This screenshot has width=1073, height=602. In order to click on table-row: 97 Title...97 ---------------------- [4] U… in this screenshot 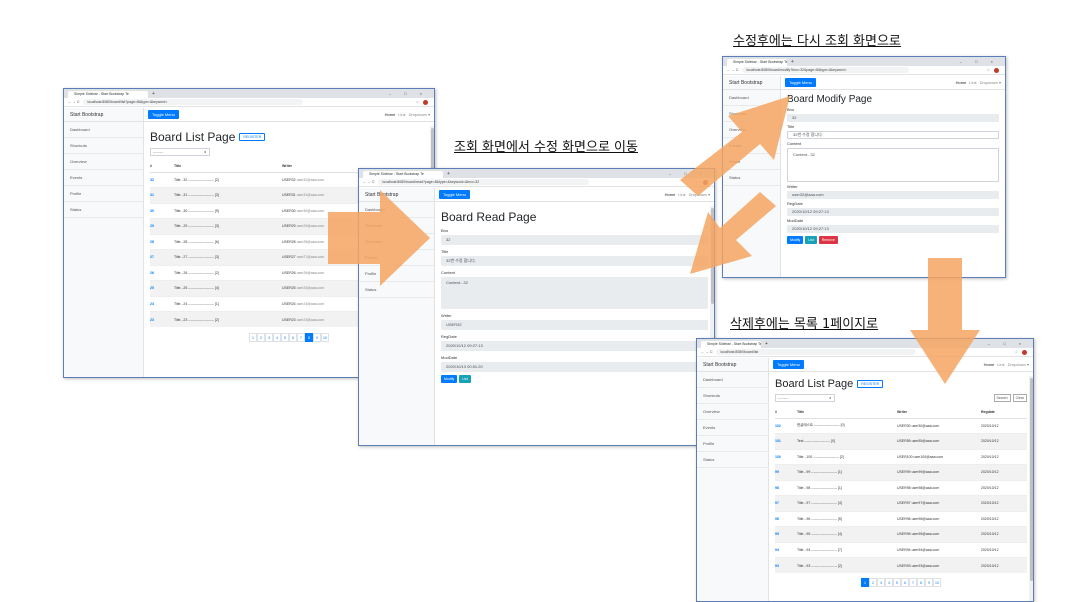, I will do `click(901, 503)`.